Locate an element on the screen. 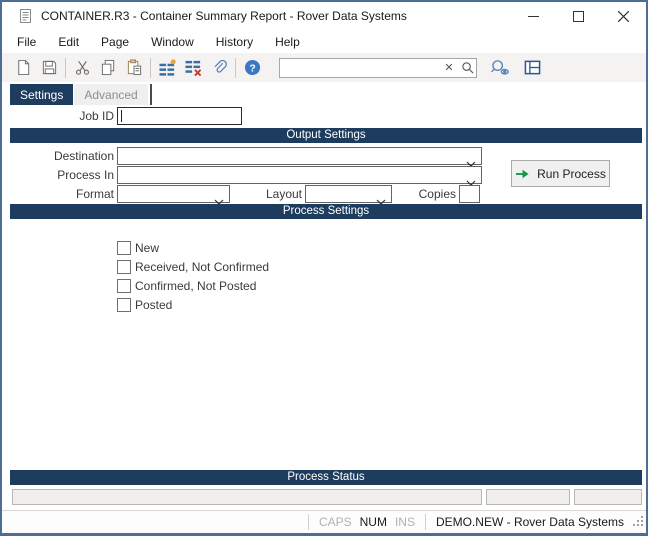 This screenshot has height=536, width=648. tab-strip: Settings Advanced is located at coordinates (81, 94).